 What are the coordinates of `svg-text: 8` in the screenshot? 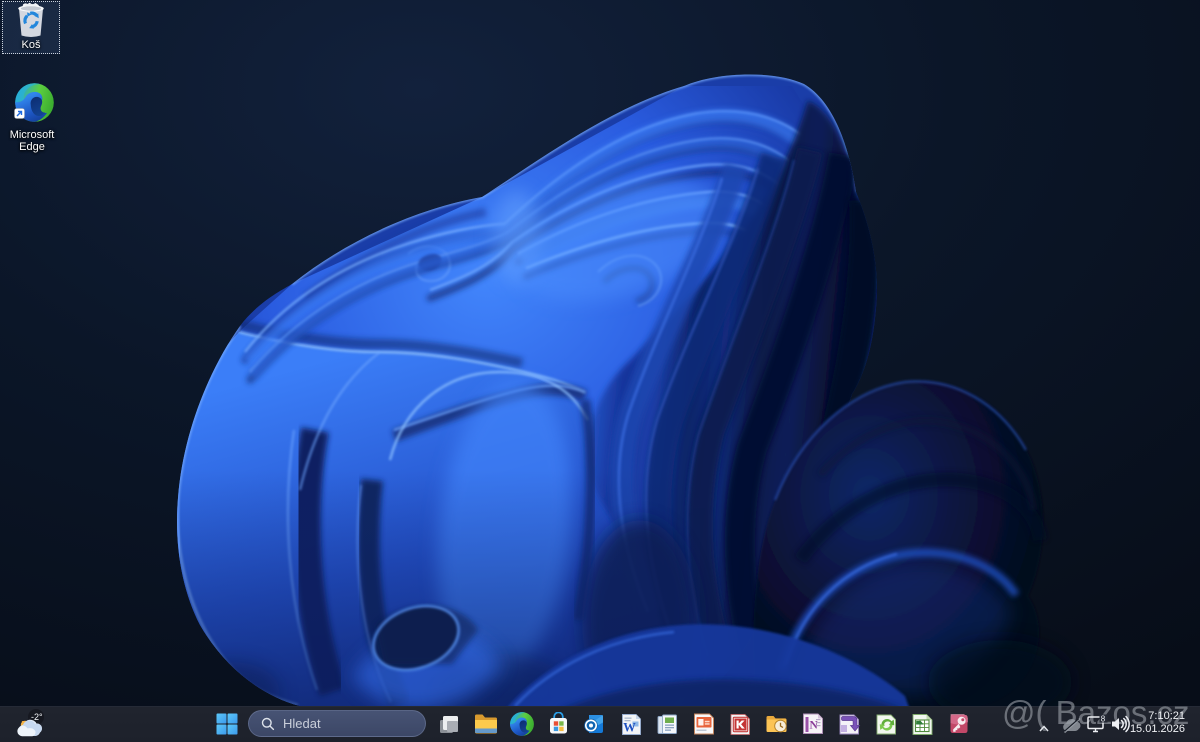 It's located at (1103, 719).